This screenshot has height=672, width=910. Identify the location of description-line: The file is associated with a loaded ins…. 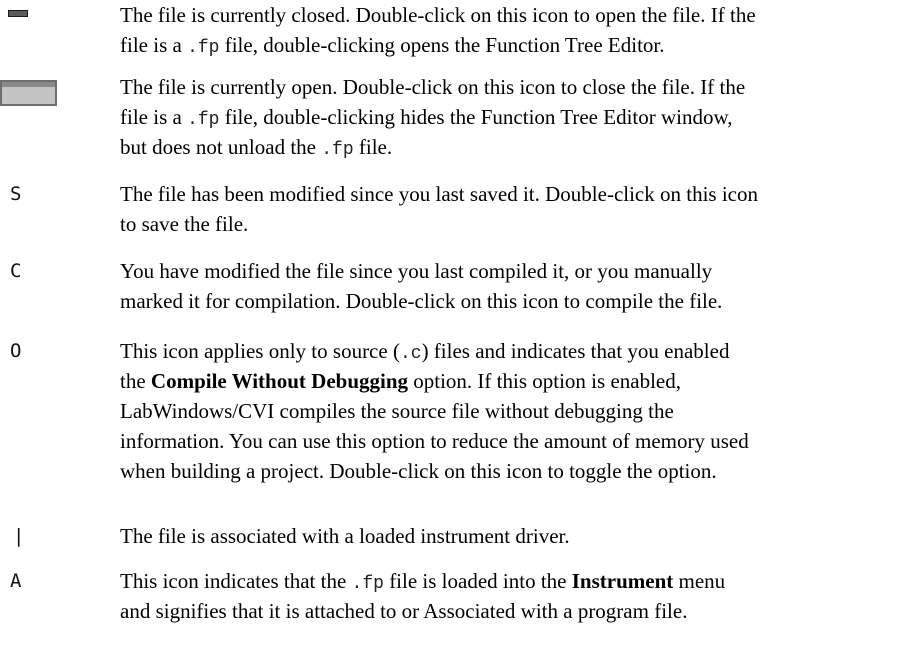
(515, 536).